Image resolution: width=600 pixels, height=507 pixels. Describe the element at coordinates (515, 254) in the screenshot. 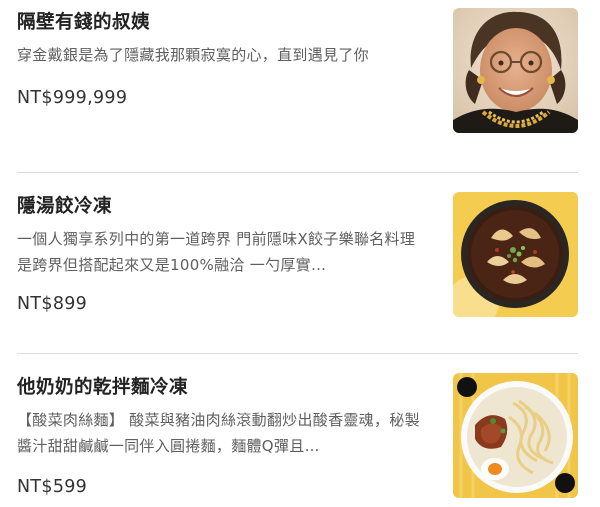

I see `dumpling-soup-photo-icon` at that location.